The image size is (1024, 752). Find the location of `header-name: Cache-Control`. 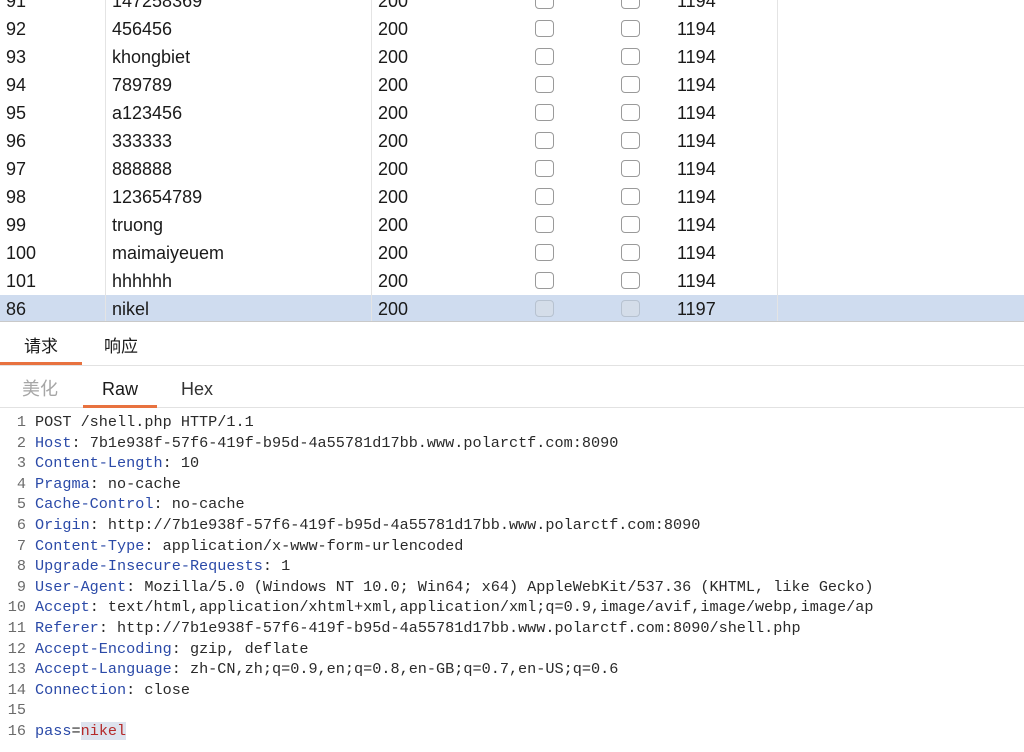

header-name: Cache-Control is located at coordinates (94, 504).